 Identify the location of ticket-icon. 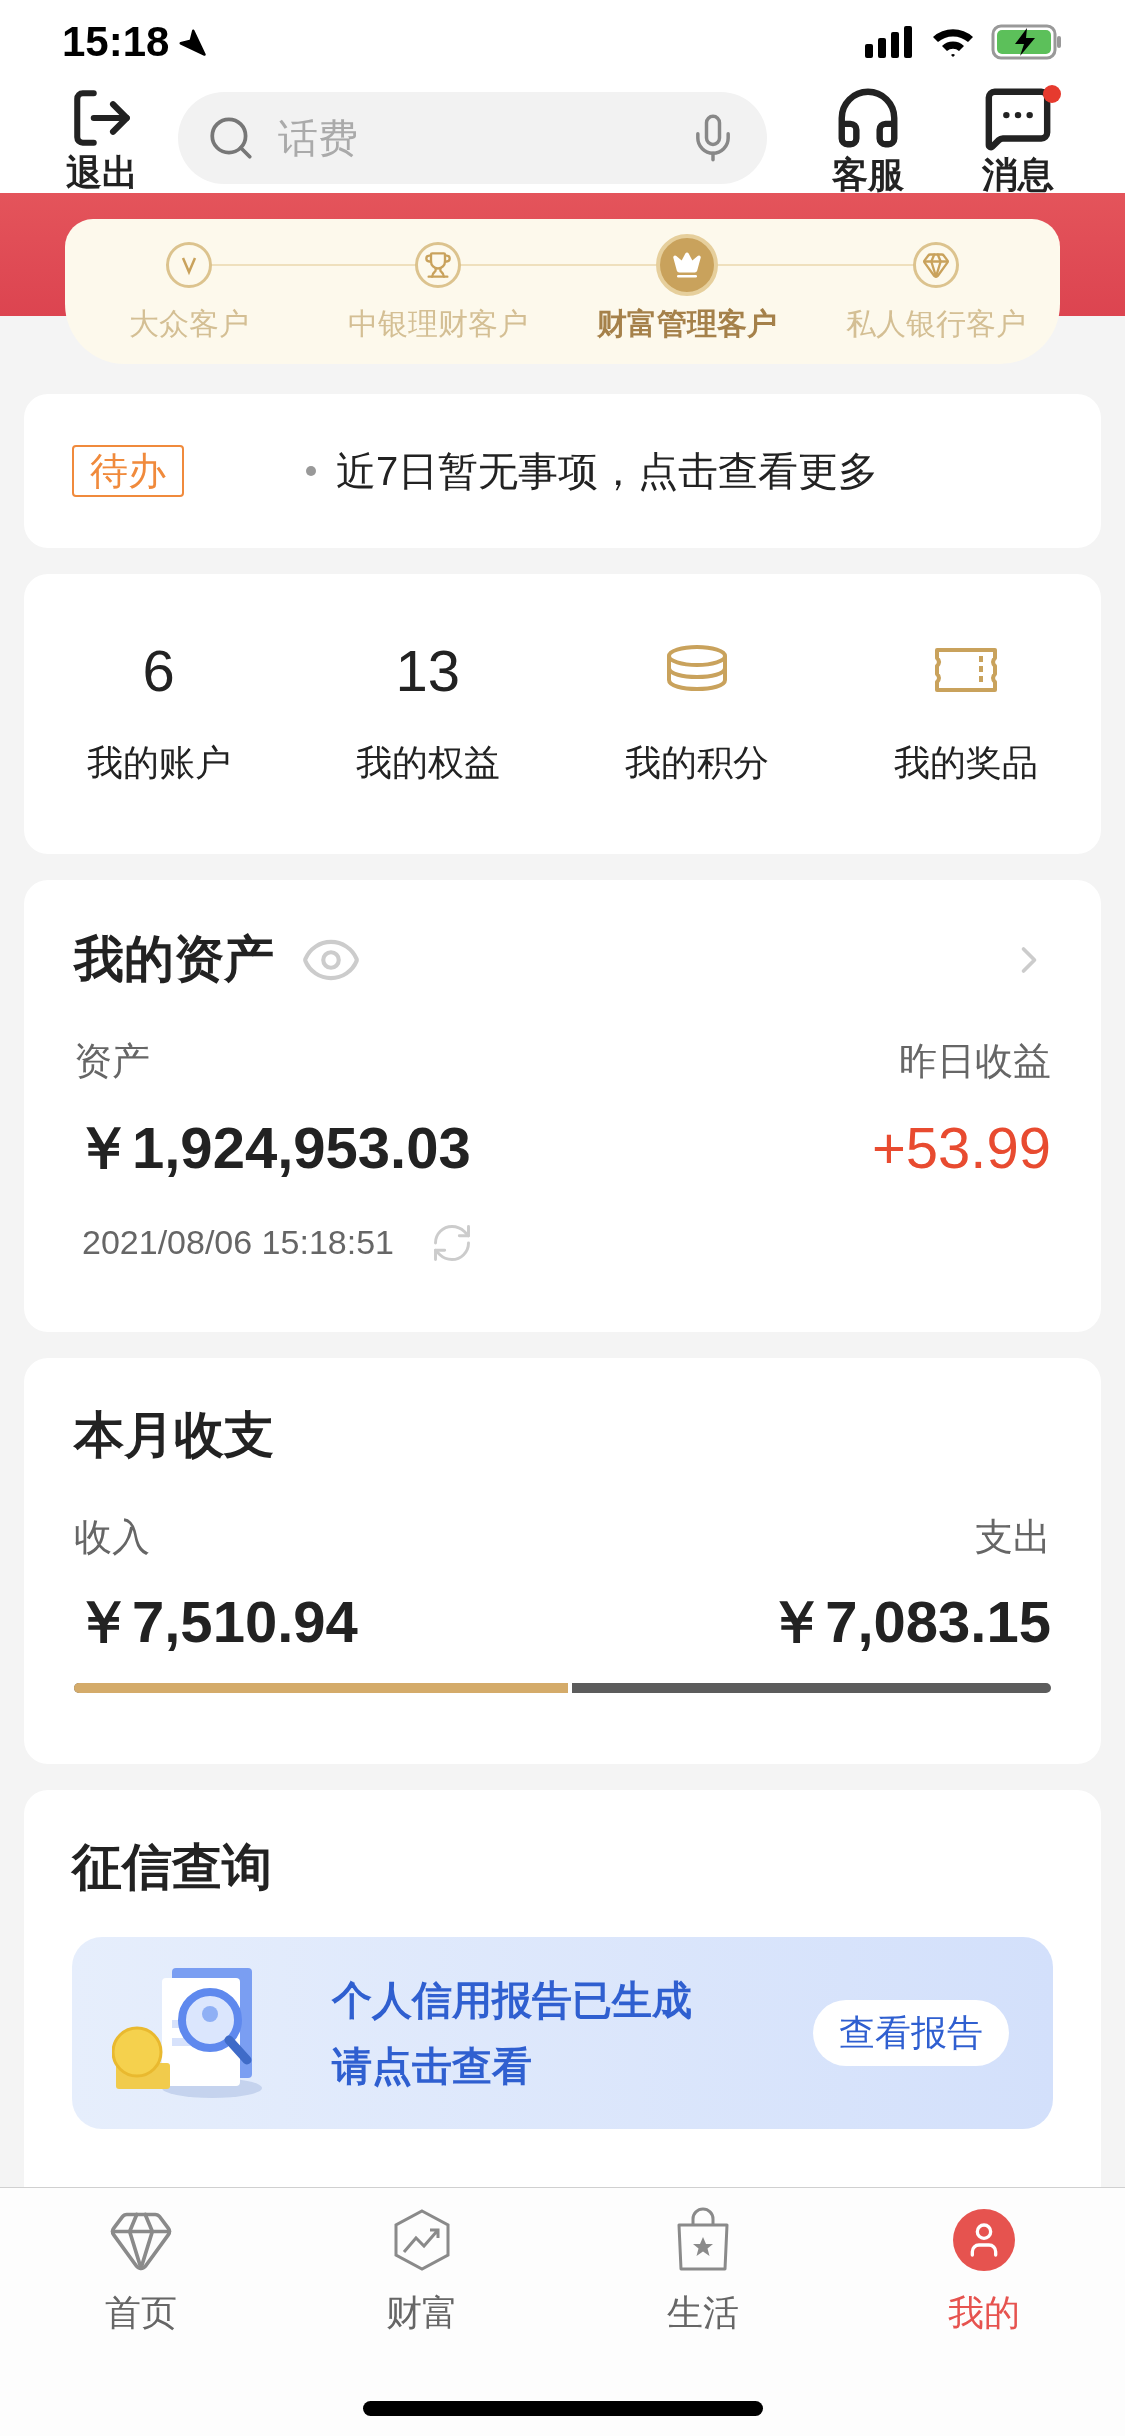
(966, 670).